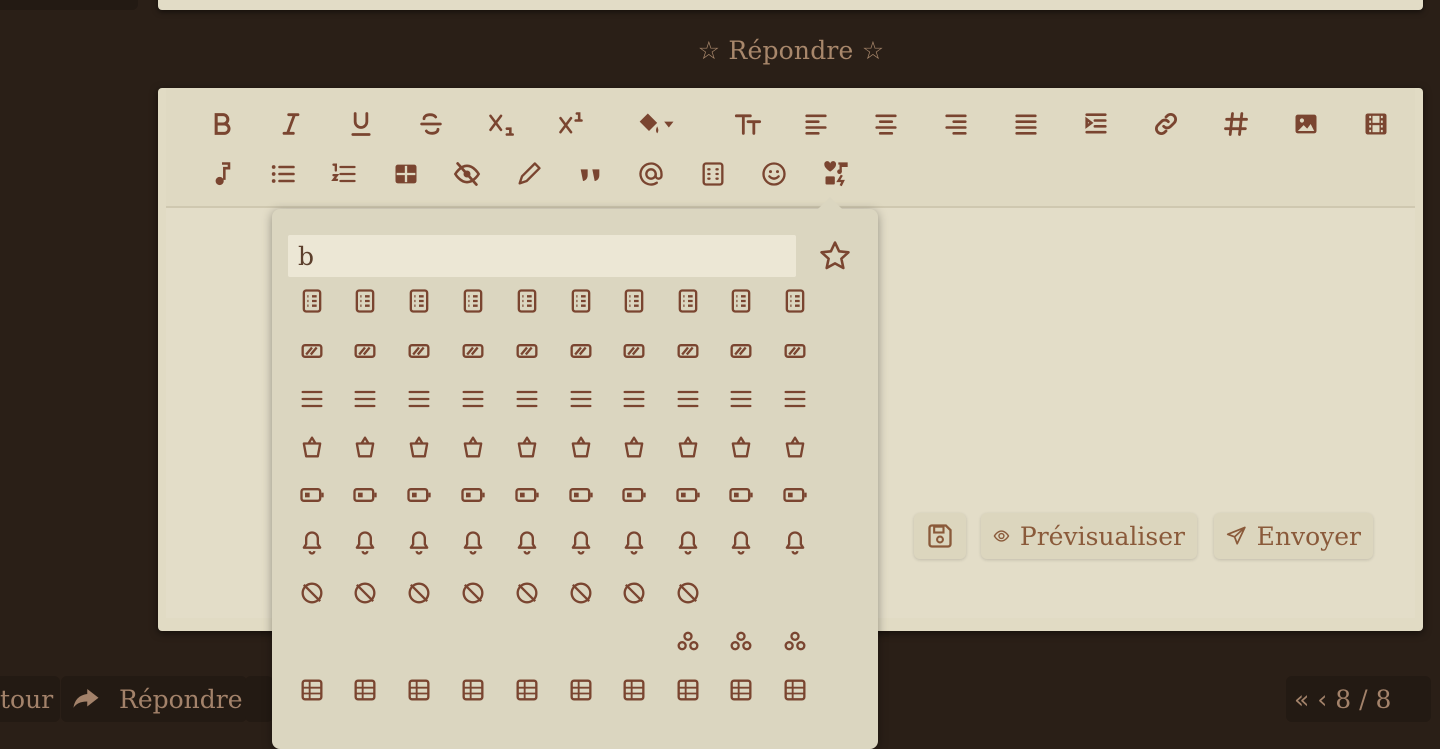 The image size is (1440, 749). I want to click on baseball-bat-ball-icon, so click(688, 399).